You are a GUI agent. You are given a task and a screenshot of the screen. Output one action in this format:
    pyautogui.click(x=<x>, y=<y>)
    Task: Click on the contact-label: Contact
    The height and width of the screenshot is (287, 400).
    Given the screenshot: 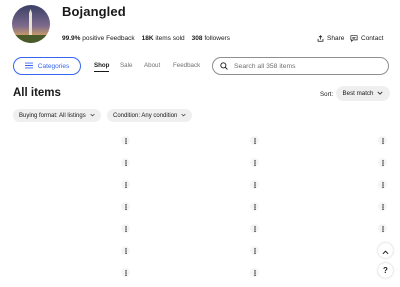 What is the action you would take?
    pyautogui.click(x=372, y=38)
    